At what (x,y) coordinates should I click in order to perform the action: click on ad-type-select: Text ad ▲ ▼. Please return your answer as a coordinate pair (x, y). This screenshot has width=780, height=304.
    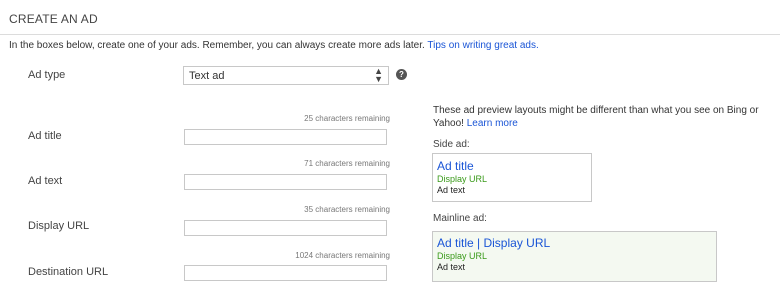
    Looking at the image, I should click on (286, 75).